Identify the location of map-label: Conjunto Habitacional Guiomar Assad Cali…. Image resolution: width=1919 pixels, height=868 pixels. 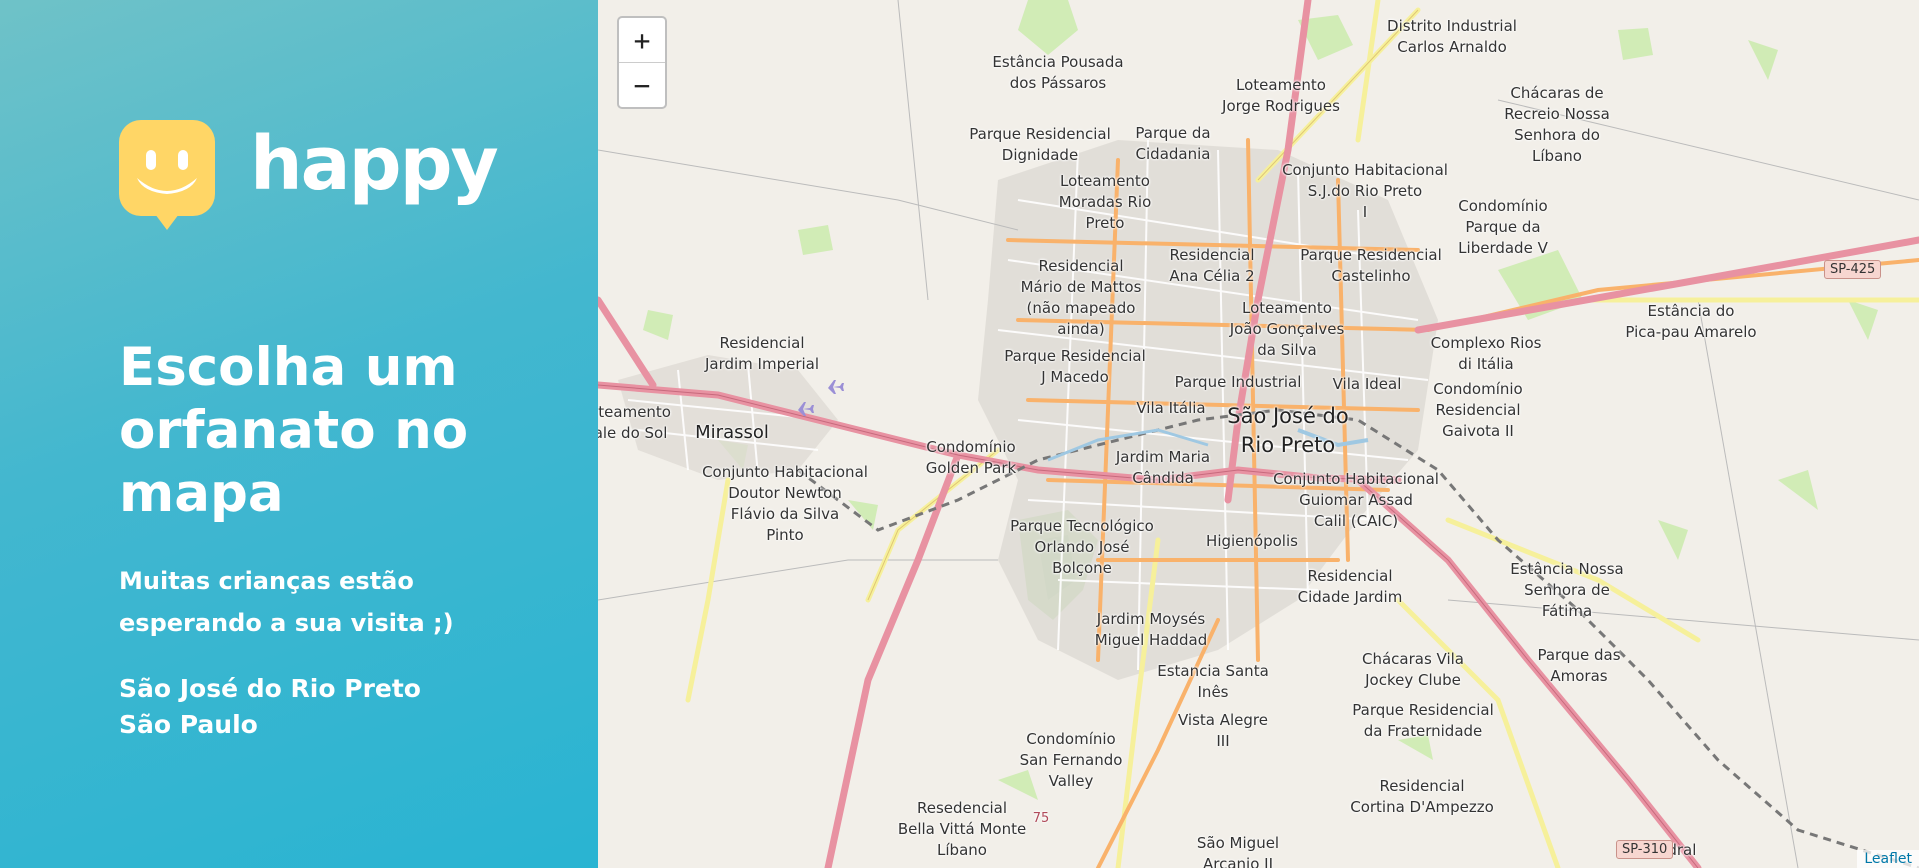
(1356, 500).